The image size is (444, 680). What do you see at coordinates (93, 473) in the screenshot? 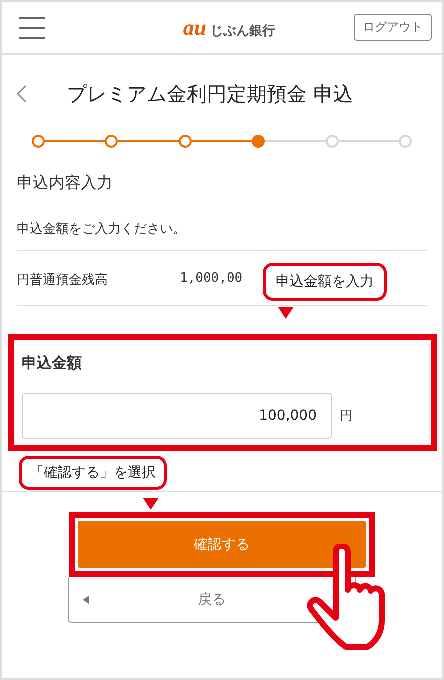
I see `callout: 「確認する」を選択` at bounding box center [93, 473].